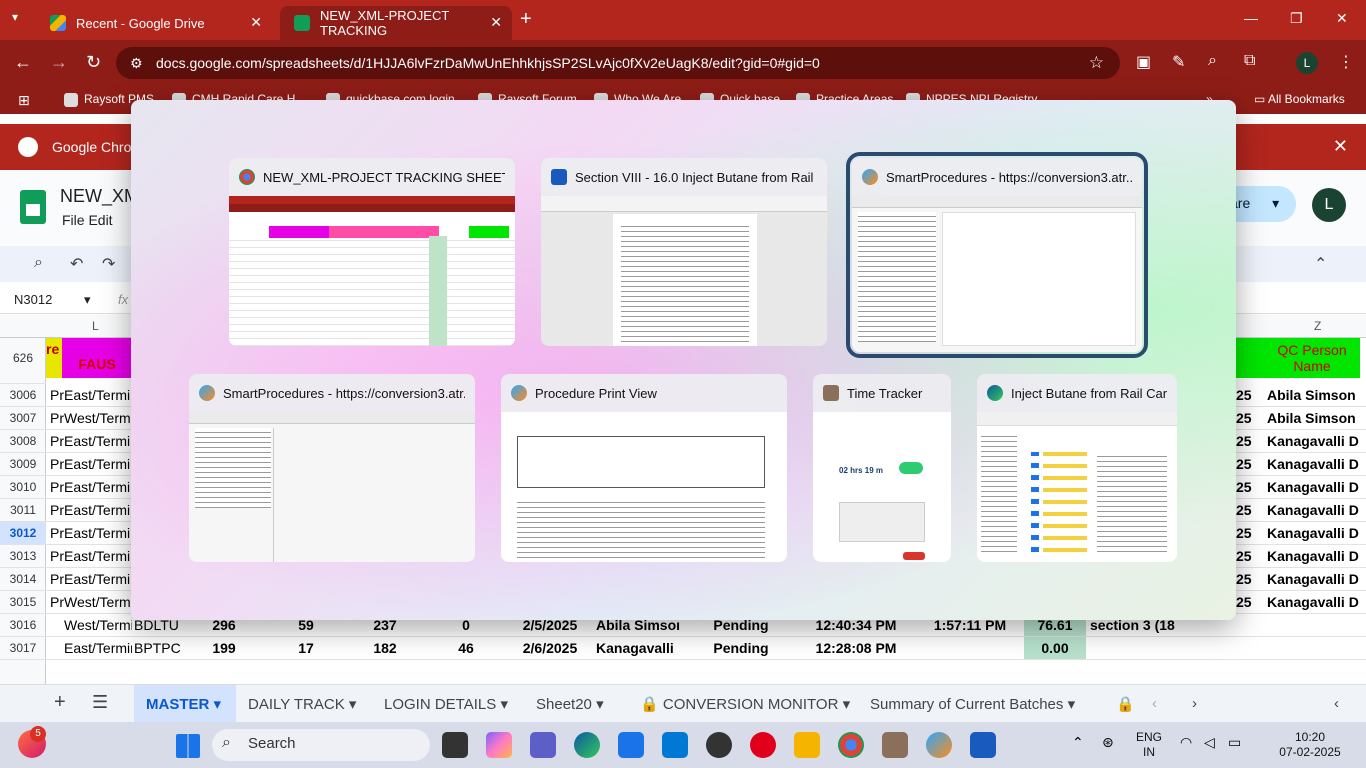 This screenshot has height=768, width=1366. What do you see at coordinates (59, 62) in the screenshot?
I see `forward-icon: →` at bounding box center [59, 62].